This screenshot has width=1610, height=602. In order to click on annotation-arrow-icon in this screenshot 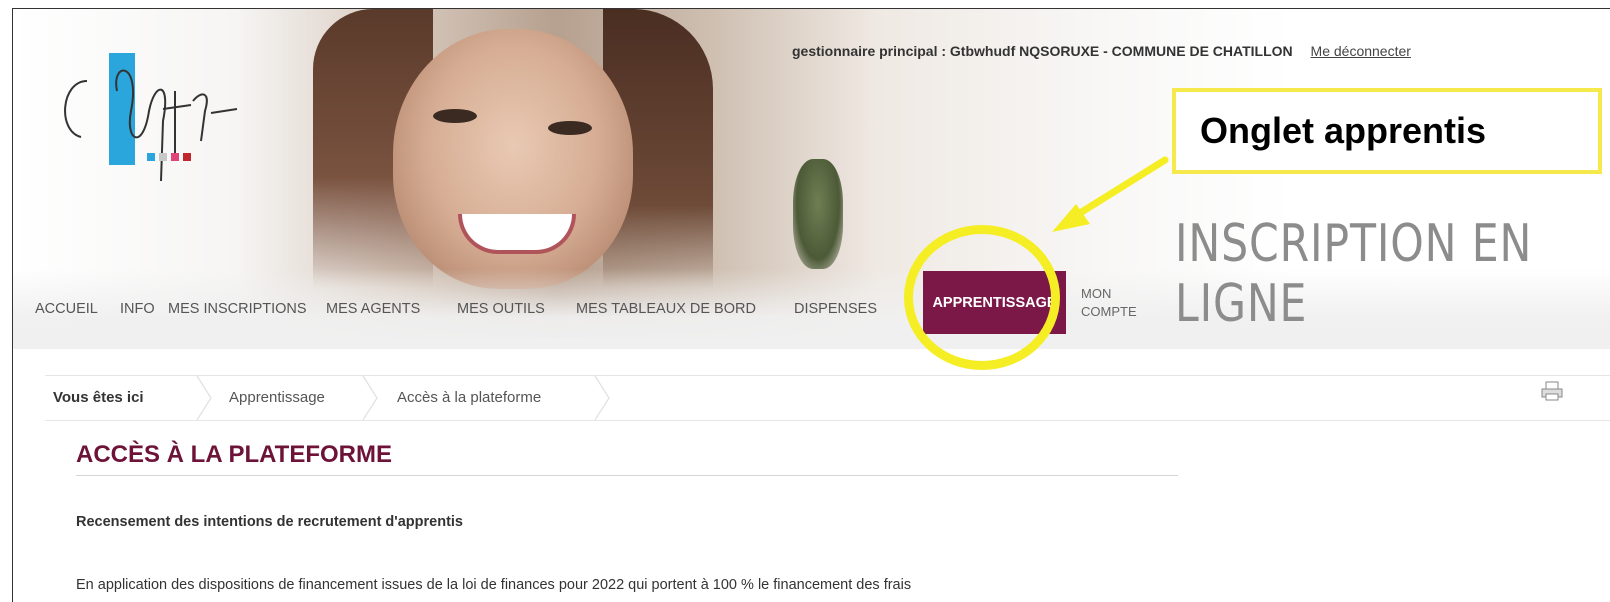, I will do `click(1110, 194)`.